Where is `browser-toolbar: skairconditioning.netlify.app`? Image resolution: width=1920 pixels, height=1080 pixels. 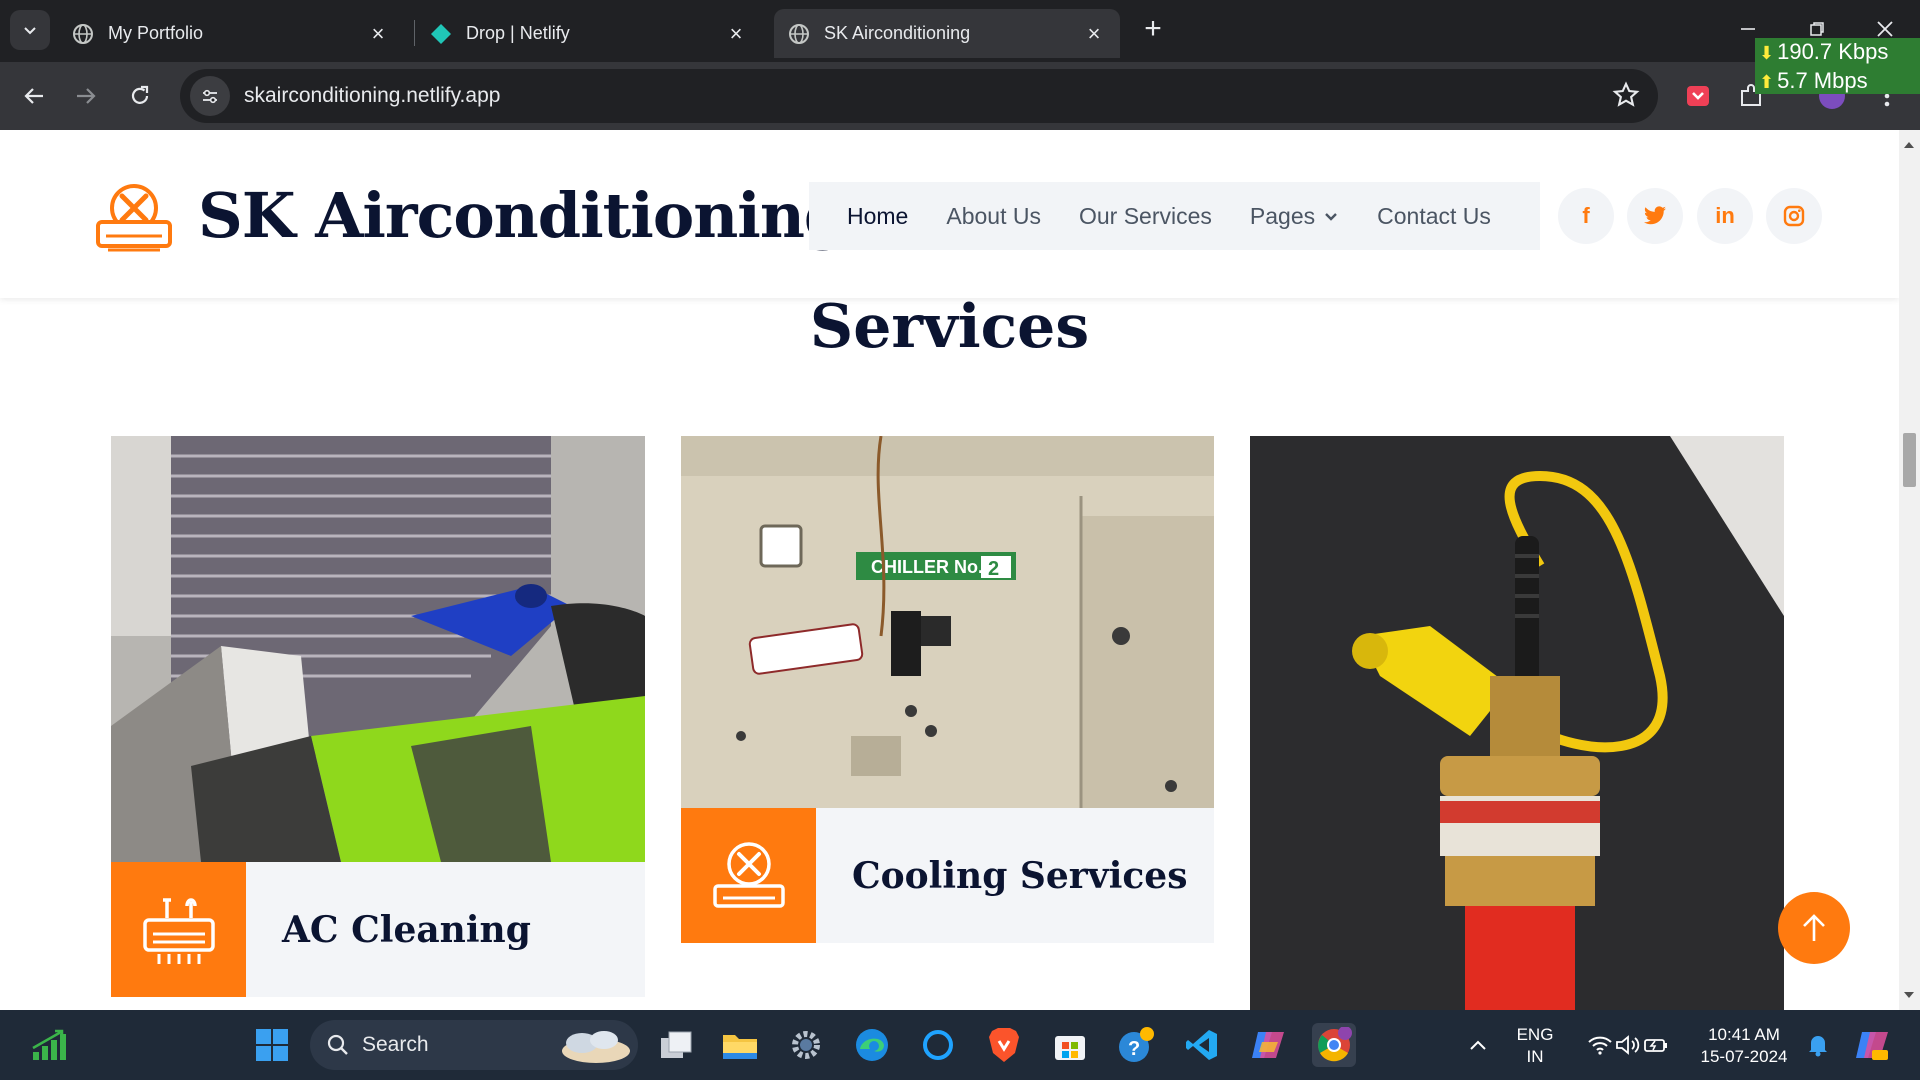 browser-toolbar: skairconditioning.netlify.app is located at coordinates (960, 96).